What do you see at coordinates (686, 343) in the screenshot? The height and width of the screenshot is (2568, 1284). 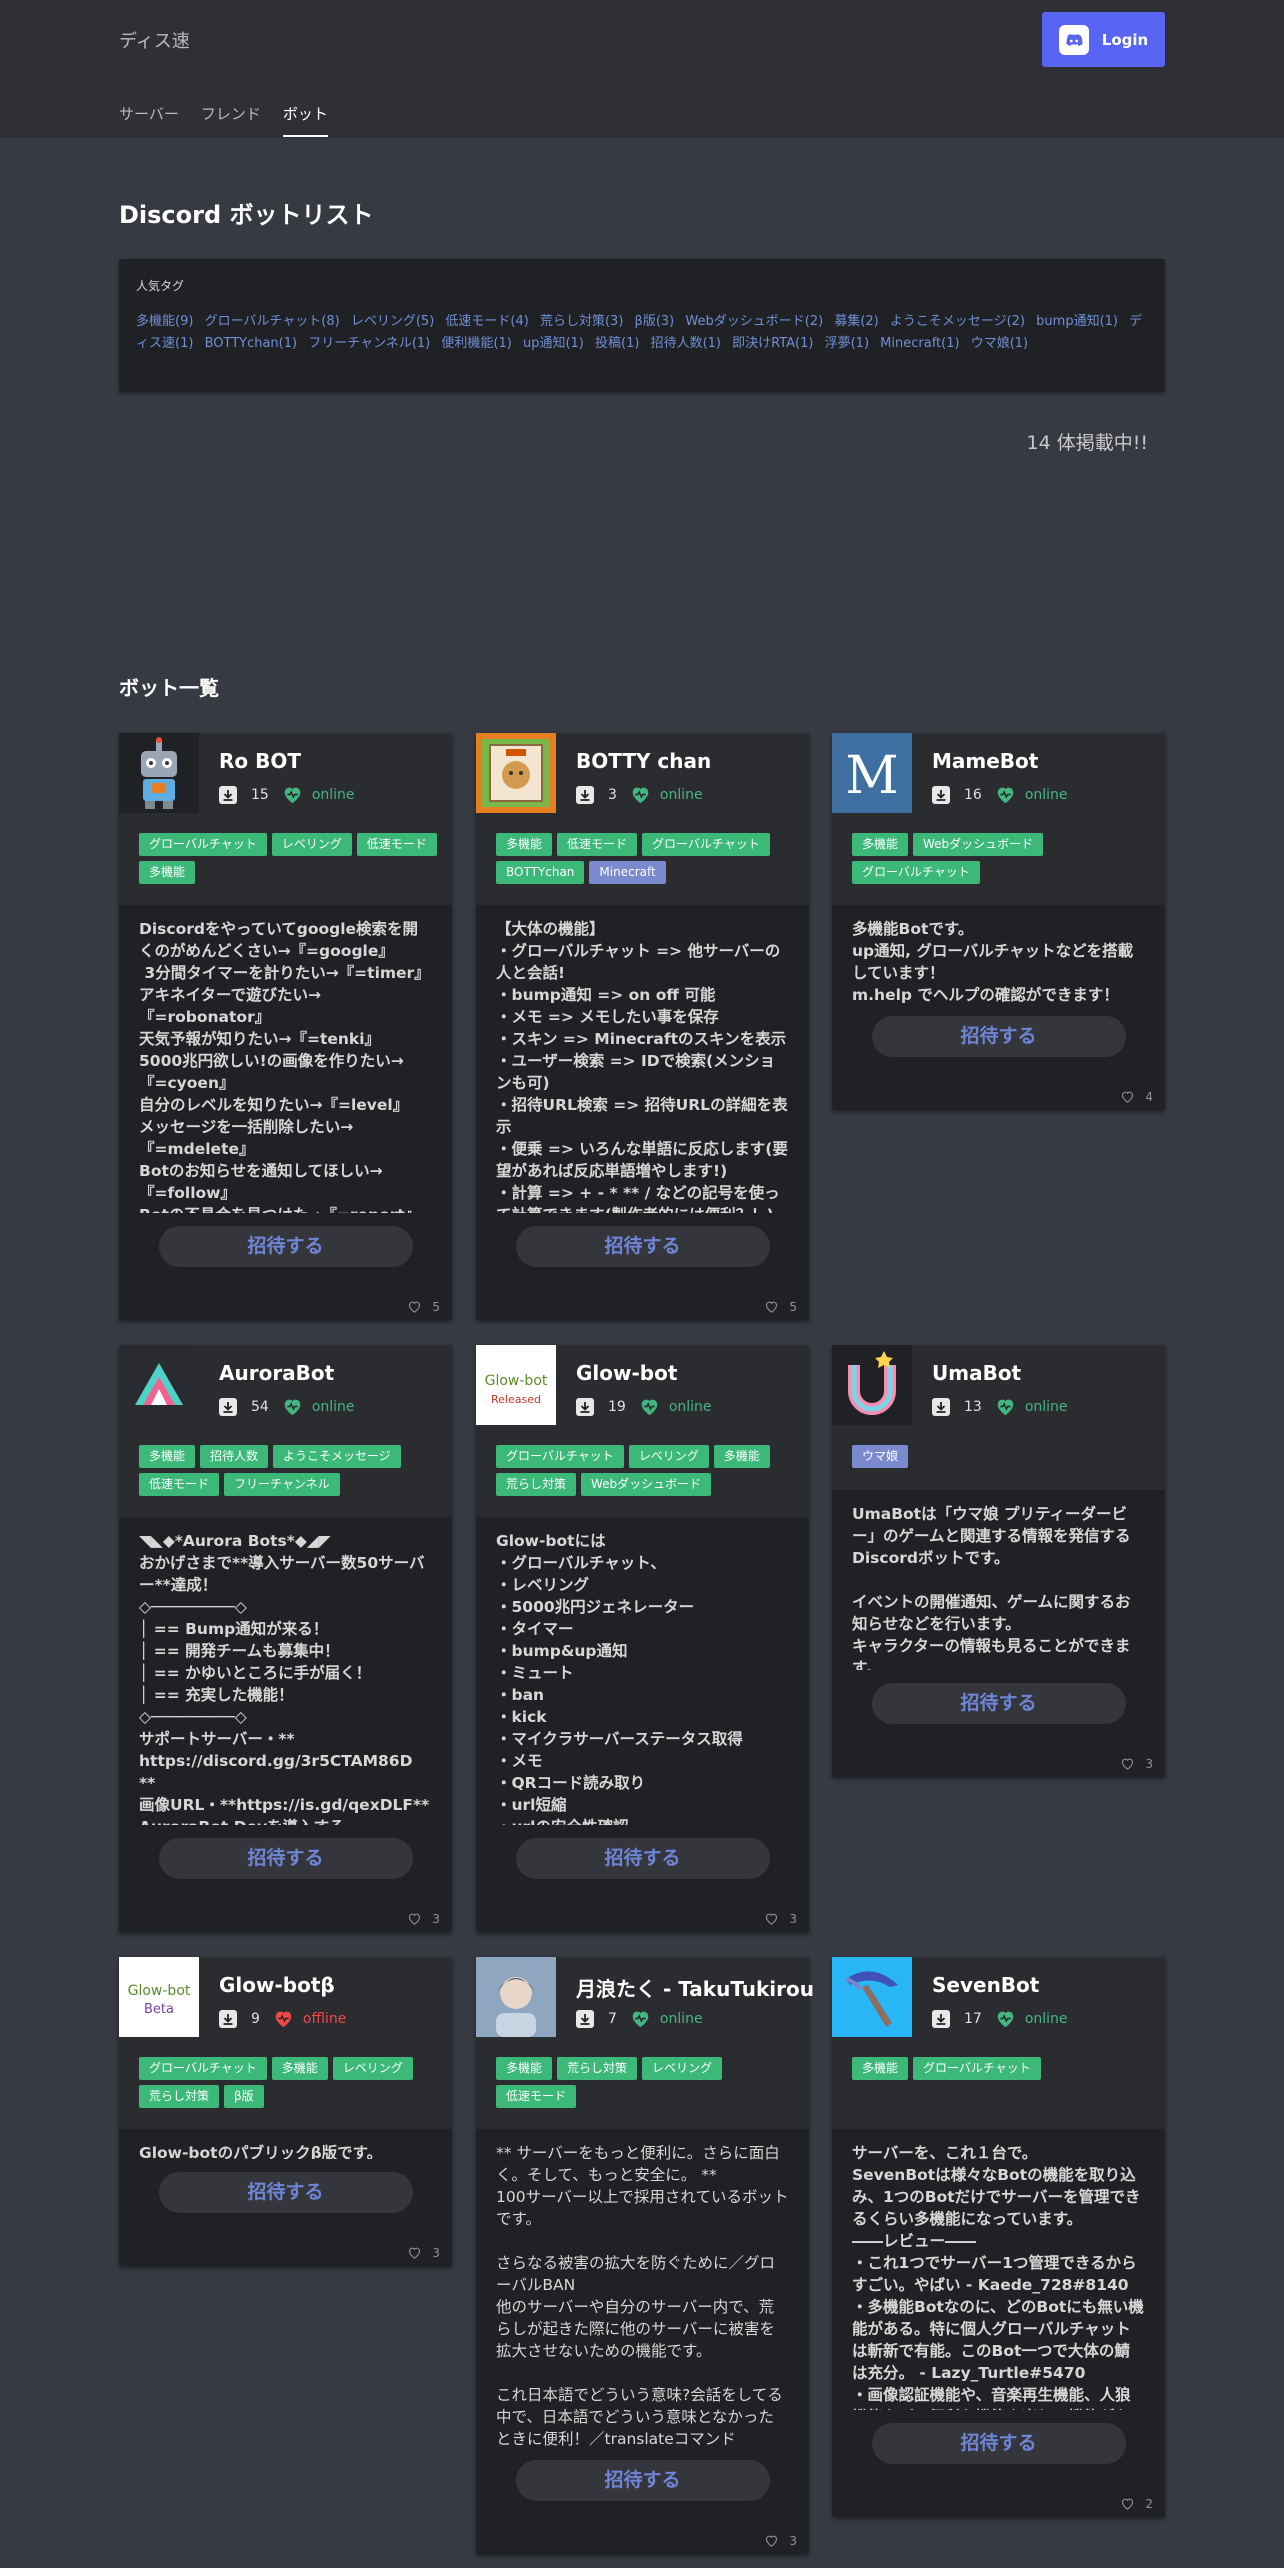 I see `popular-tag-link: 招待人数(1)` at bounding box center [686, 343].